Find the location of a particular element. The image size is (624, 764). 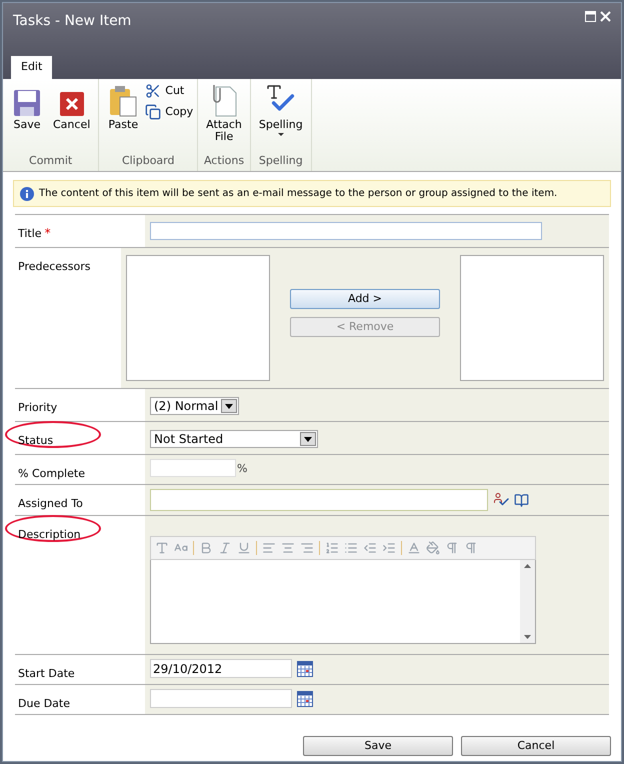

percent-field is located at coordinates (193, 468).